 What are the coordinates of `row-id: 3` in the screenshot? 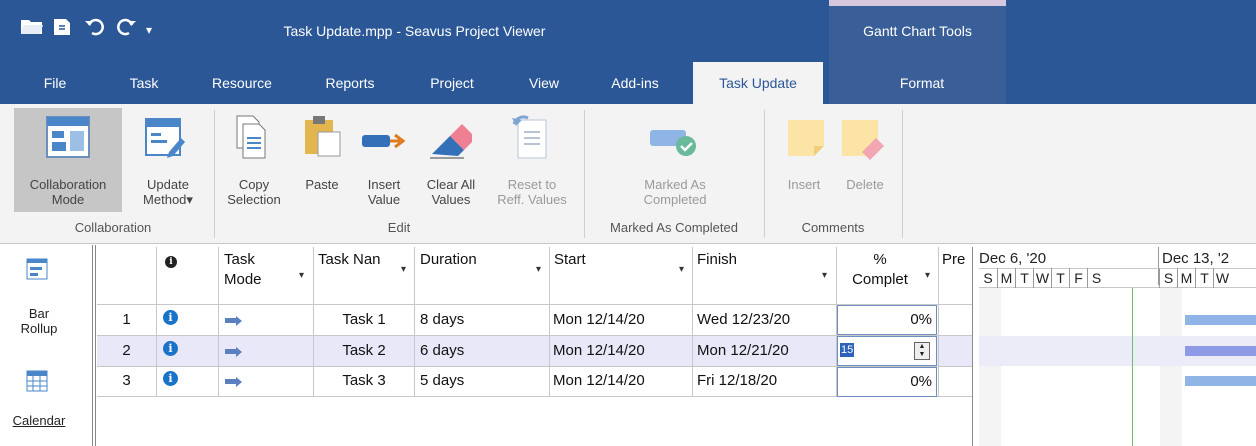 It's located at (126, 381).